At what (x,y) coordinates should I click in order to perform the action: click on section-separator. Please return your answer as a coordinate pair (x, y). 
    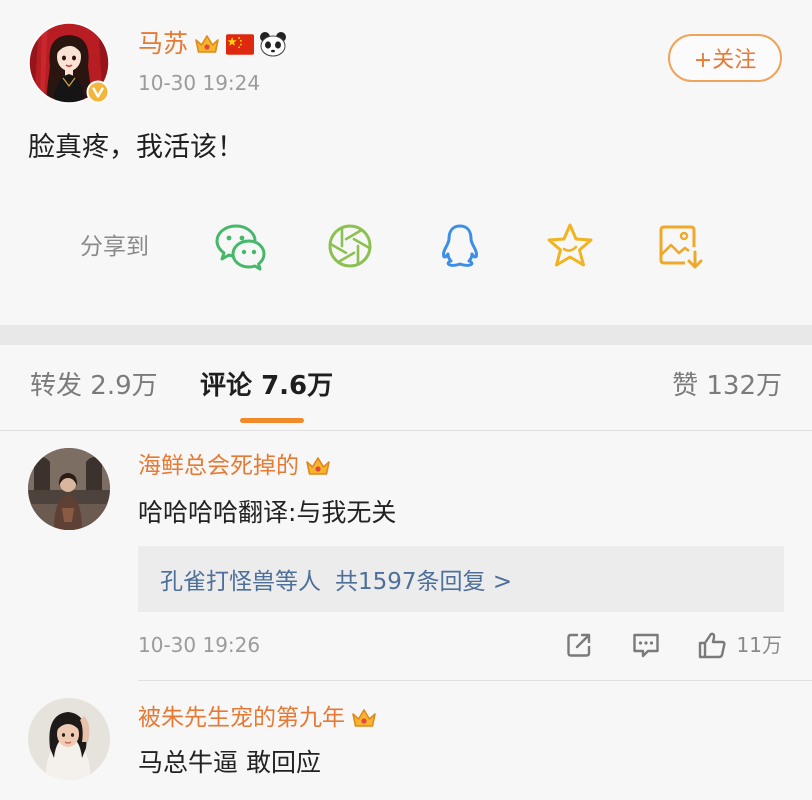
    Looking at the image, I should click on (406, 335).